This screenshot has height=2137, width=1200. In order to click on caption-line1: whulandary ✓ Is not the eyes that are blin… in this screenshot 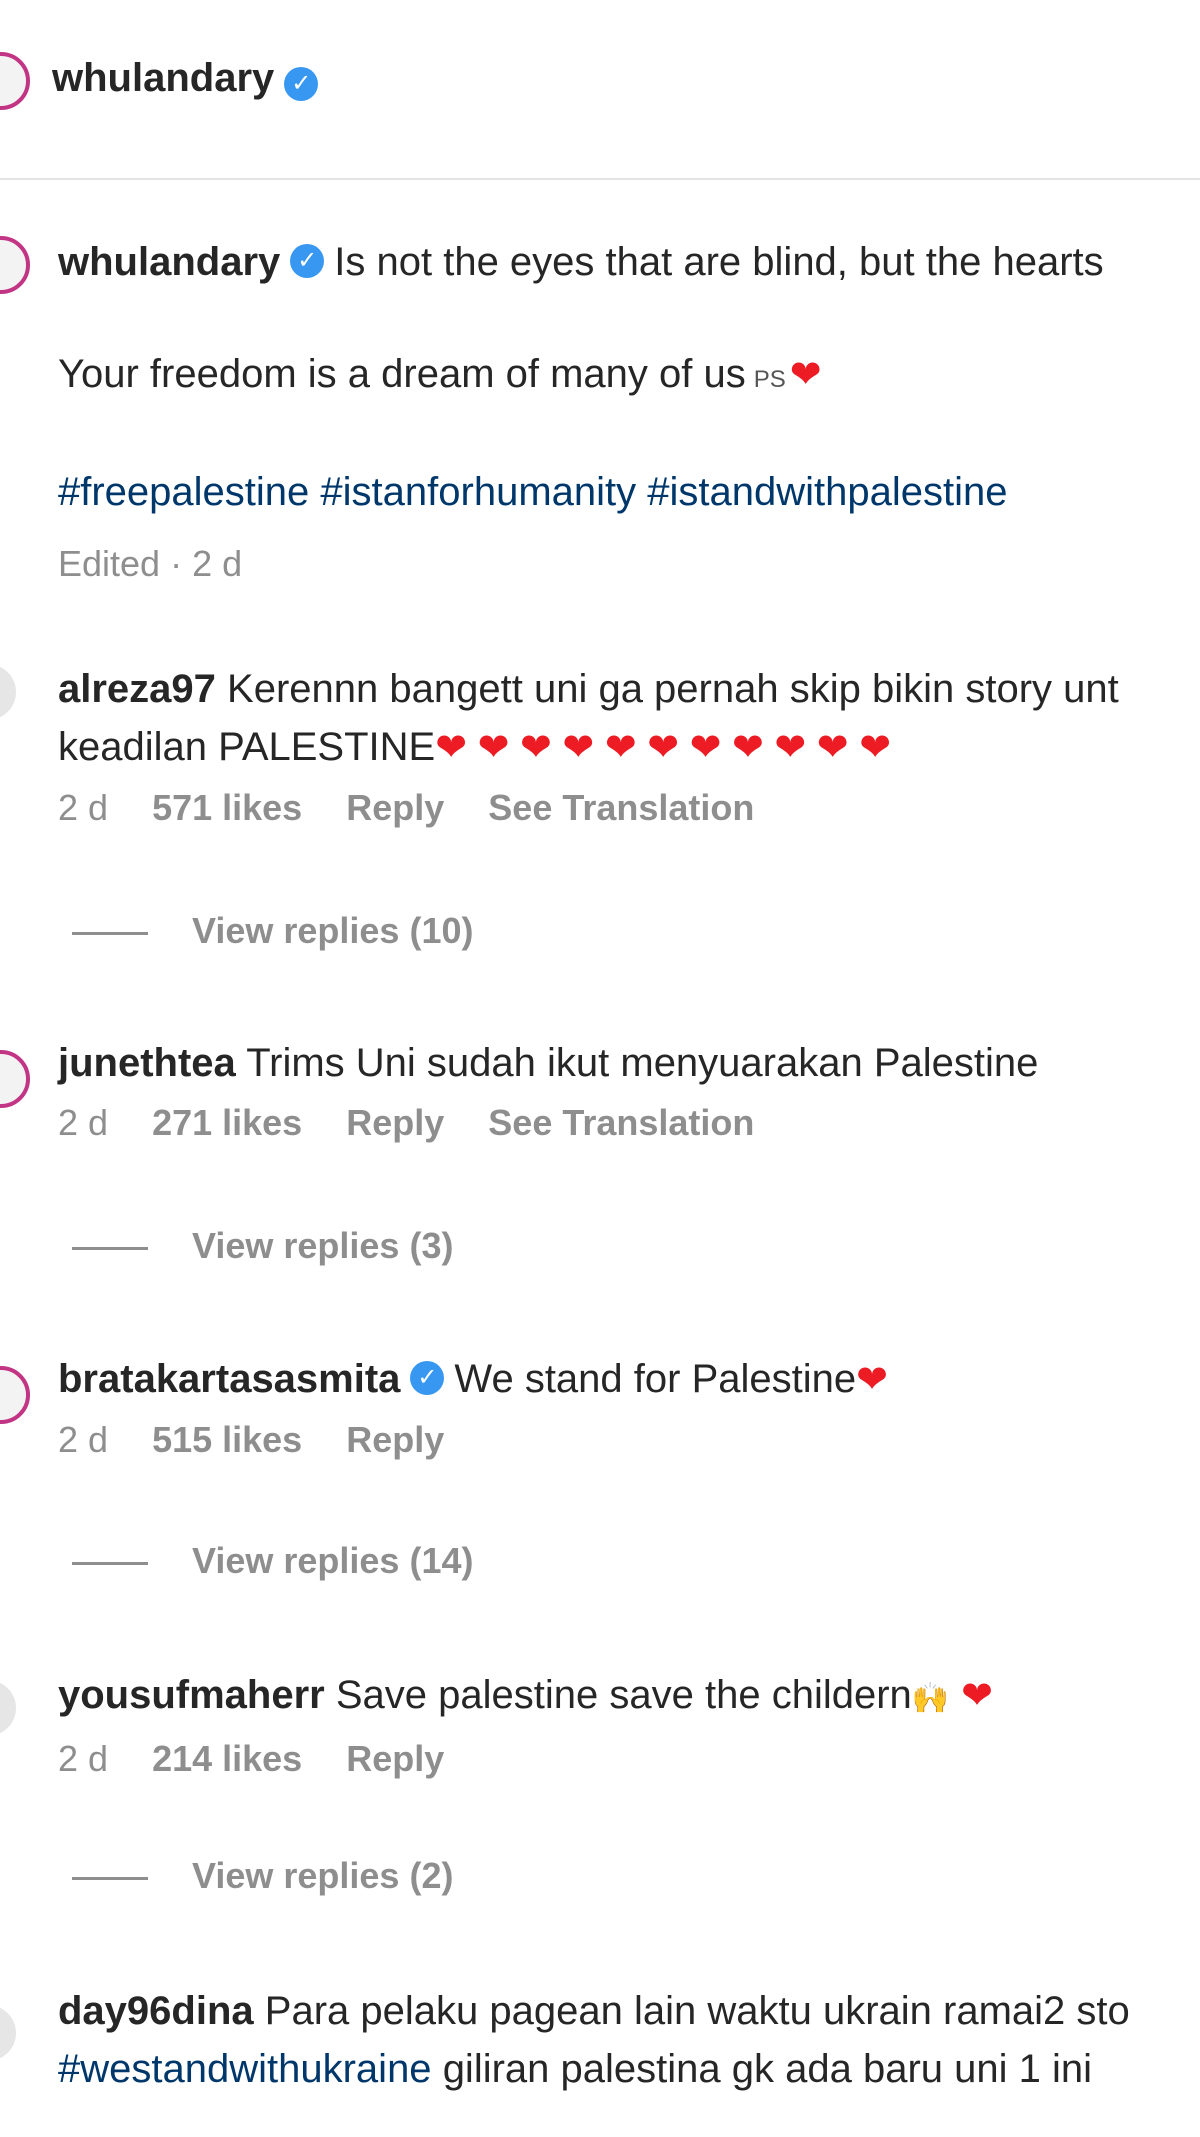, I will do `click(581, 262)`.